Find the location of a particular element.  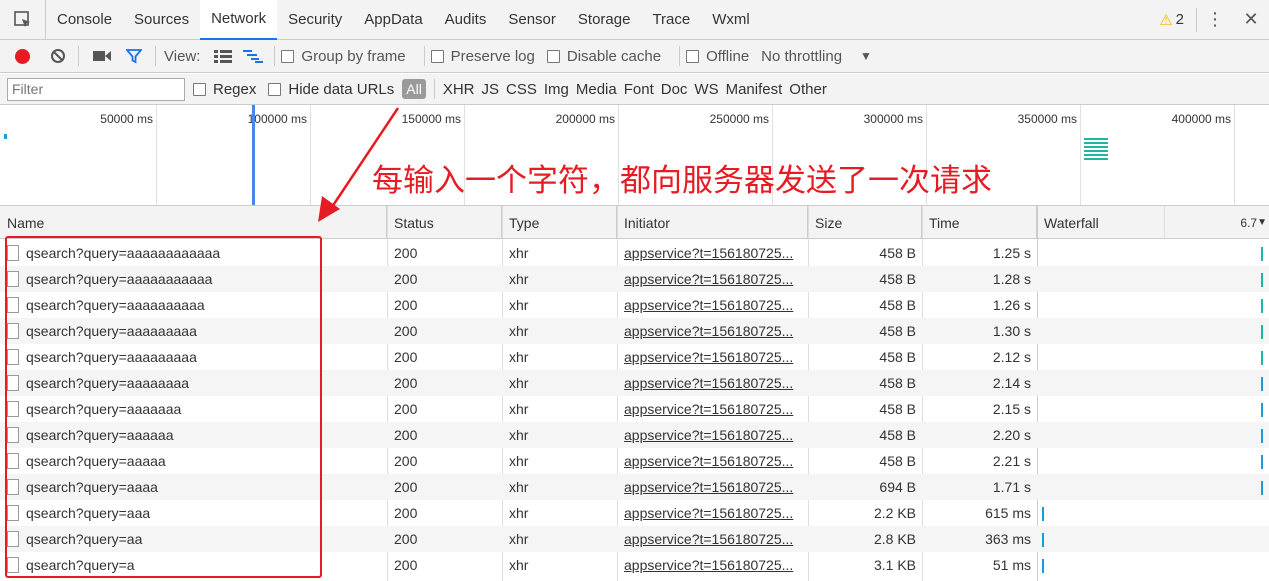

close-devtools-button: ✕ is located at coordinates (1251, 19).